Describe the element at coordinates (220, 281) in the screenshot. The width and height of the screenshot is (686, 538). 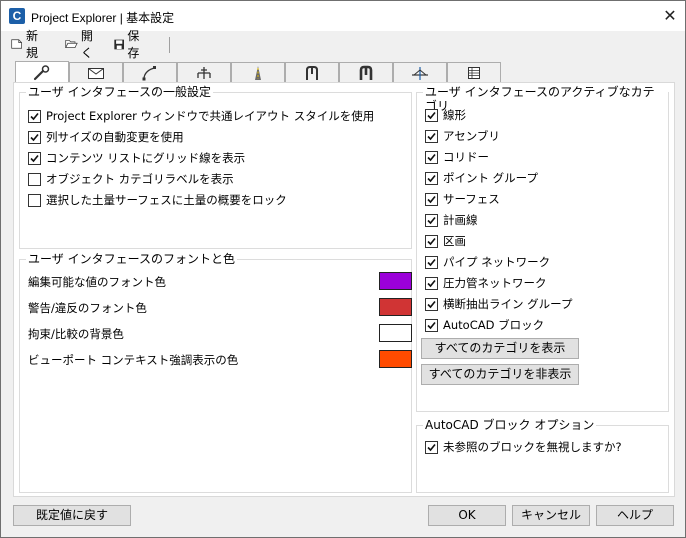
I see `color-row-editable-font: 編集可能な値のフォント色` at that location.